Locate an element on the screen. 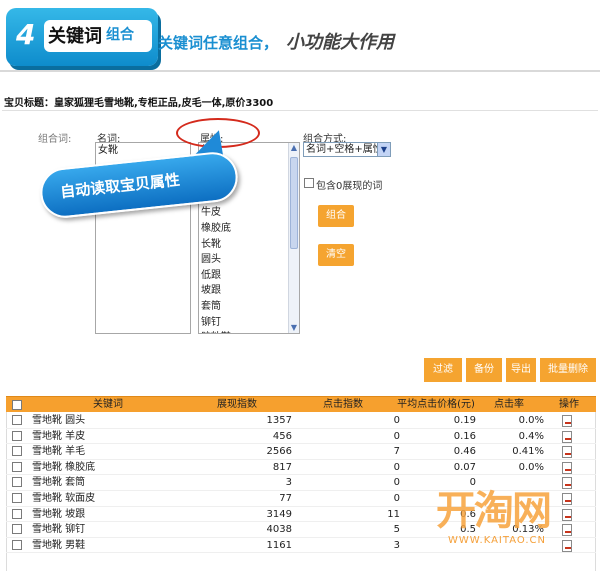 This screenshot has height=571, width=600. cell-keyword: 雪地靴 羊皮 is located at coordinates (59, 436).